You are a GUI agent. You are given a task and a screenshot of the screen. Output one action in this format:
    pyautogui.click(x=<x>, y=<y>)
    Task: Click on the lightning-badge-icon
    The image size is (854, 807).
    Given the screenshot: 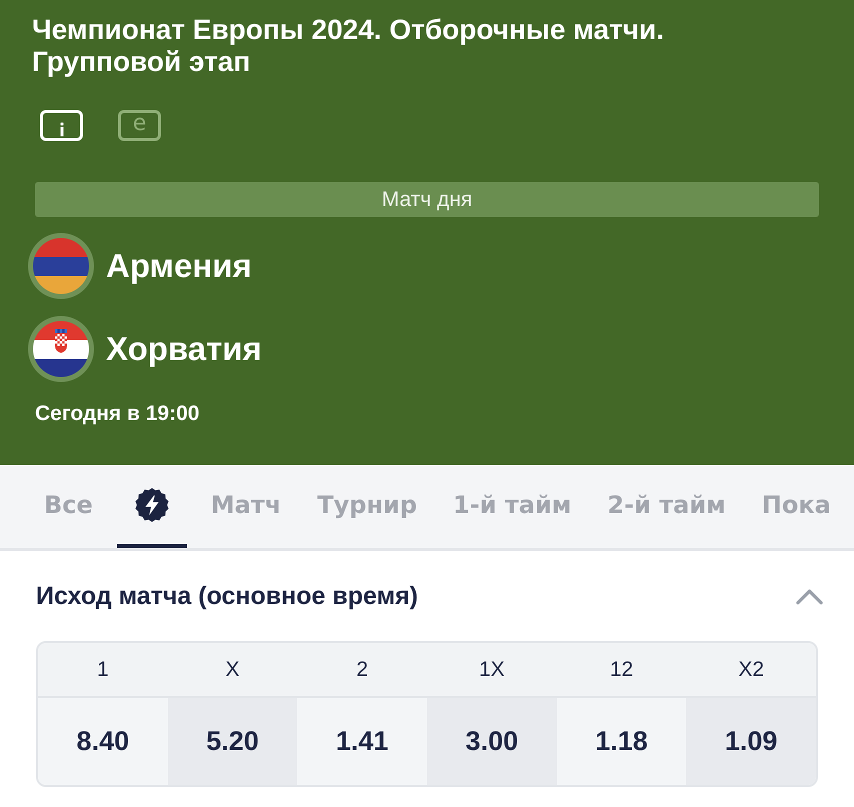 What is the action you would take?
    pyautogui.click(x=151, y=504)
    